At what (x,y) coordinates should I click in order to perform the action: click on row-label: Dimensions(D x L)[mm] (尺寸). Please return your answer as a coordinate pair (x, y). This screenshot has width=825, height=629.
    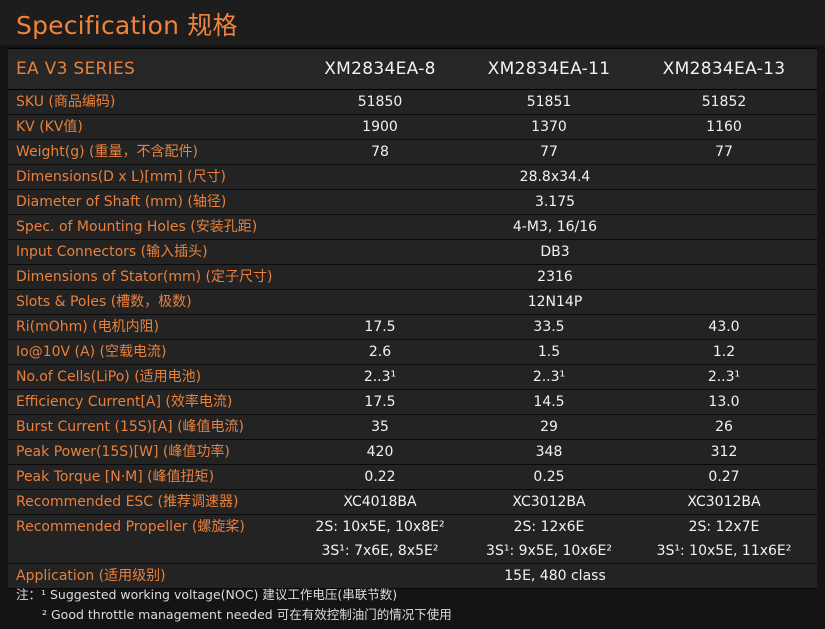
    Looking at the image, I should click on (121, 177).